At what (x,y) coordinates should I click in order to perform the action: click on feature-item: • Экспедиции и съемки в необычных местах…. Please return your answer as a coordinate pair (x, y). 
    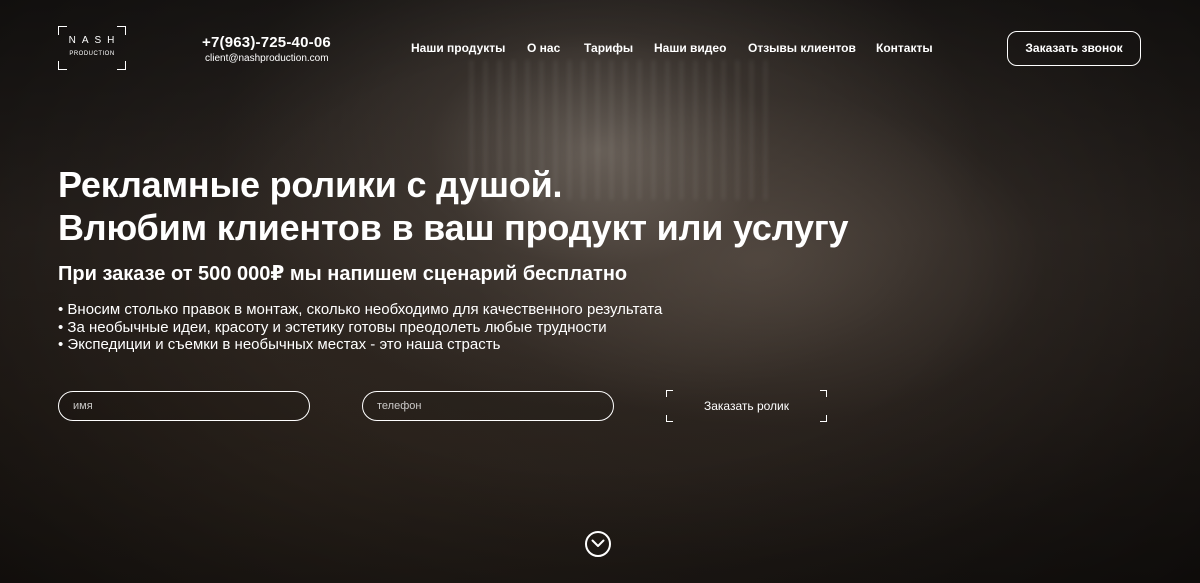
    Looking at the image, I should click on (279, 344).